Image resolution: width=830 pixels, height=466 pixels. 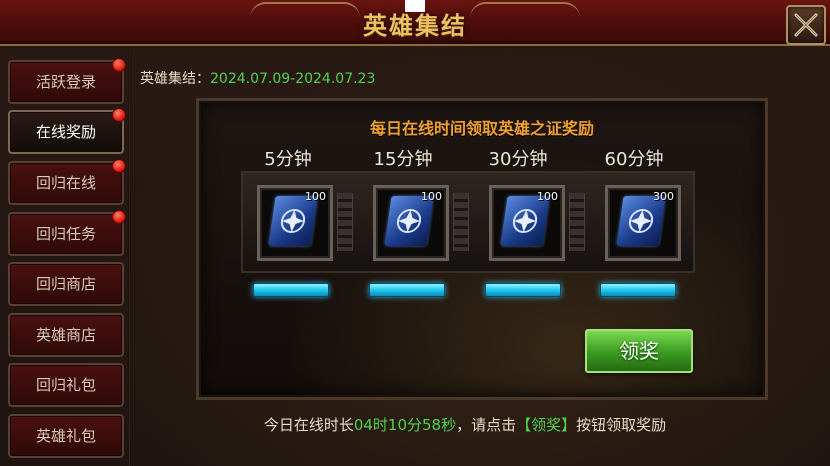 I want to click on reward-slot-strip: 100 100 100 300, so click(x=468, y=222).